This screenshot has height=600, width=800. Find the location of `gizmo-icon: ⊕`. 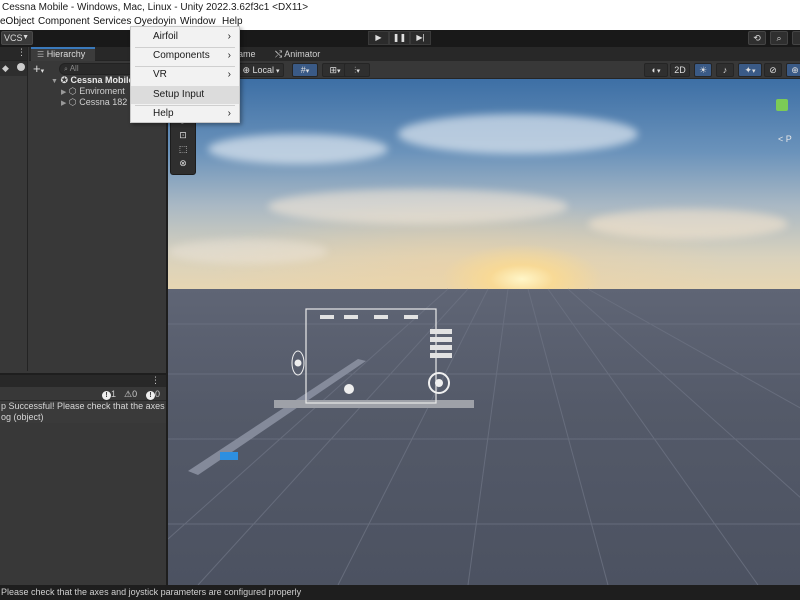

gizmo-icon: ⊕ is located at coordinates (795, 70).